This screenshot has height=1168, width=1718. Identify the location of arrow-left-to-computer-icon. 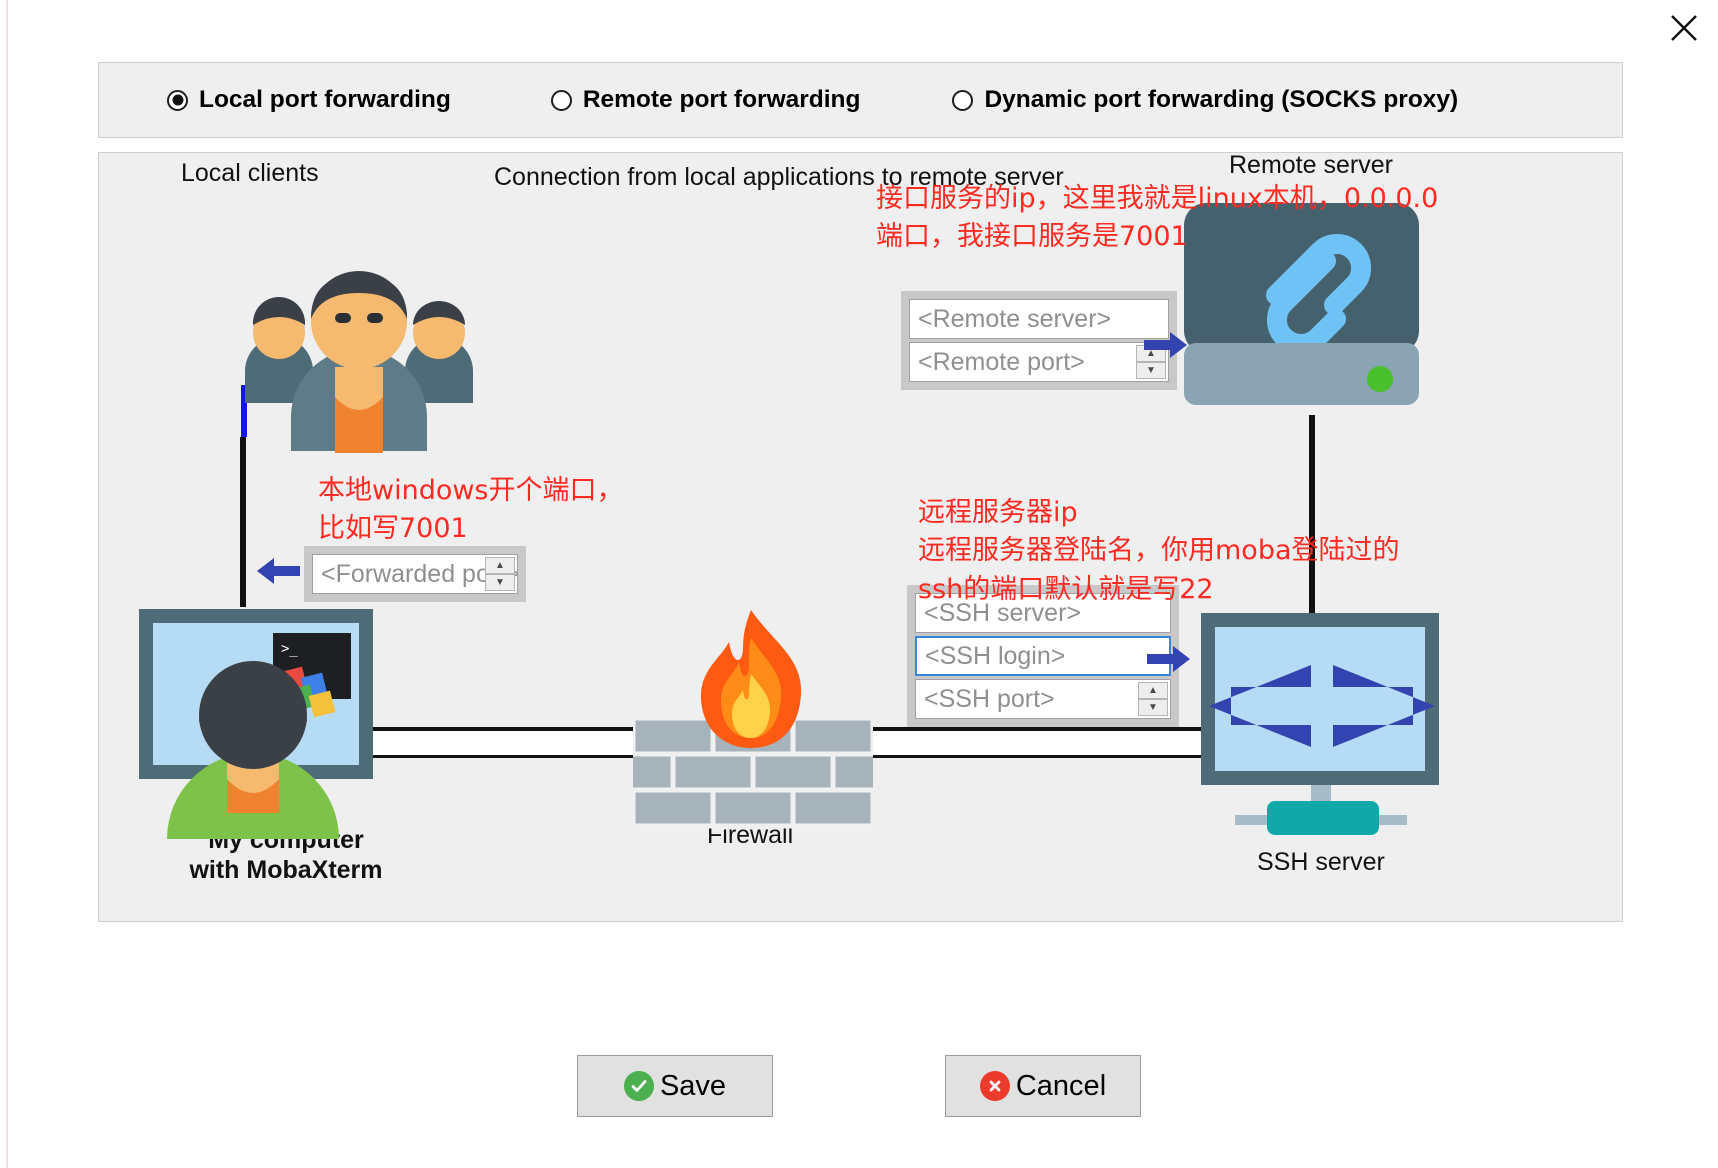
(279, 573).